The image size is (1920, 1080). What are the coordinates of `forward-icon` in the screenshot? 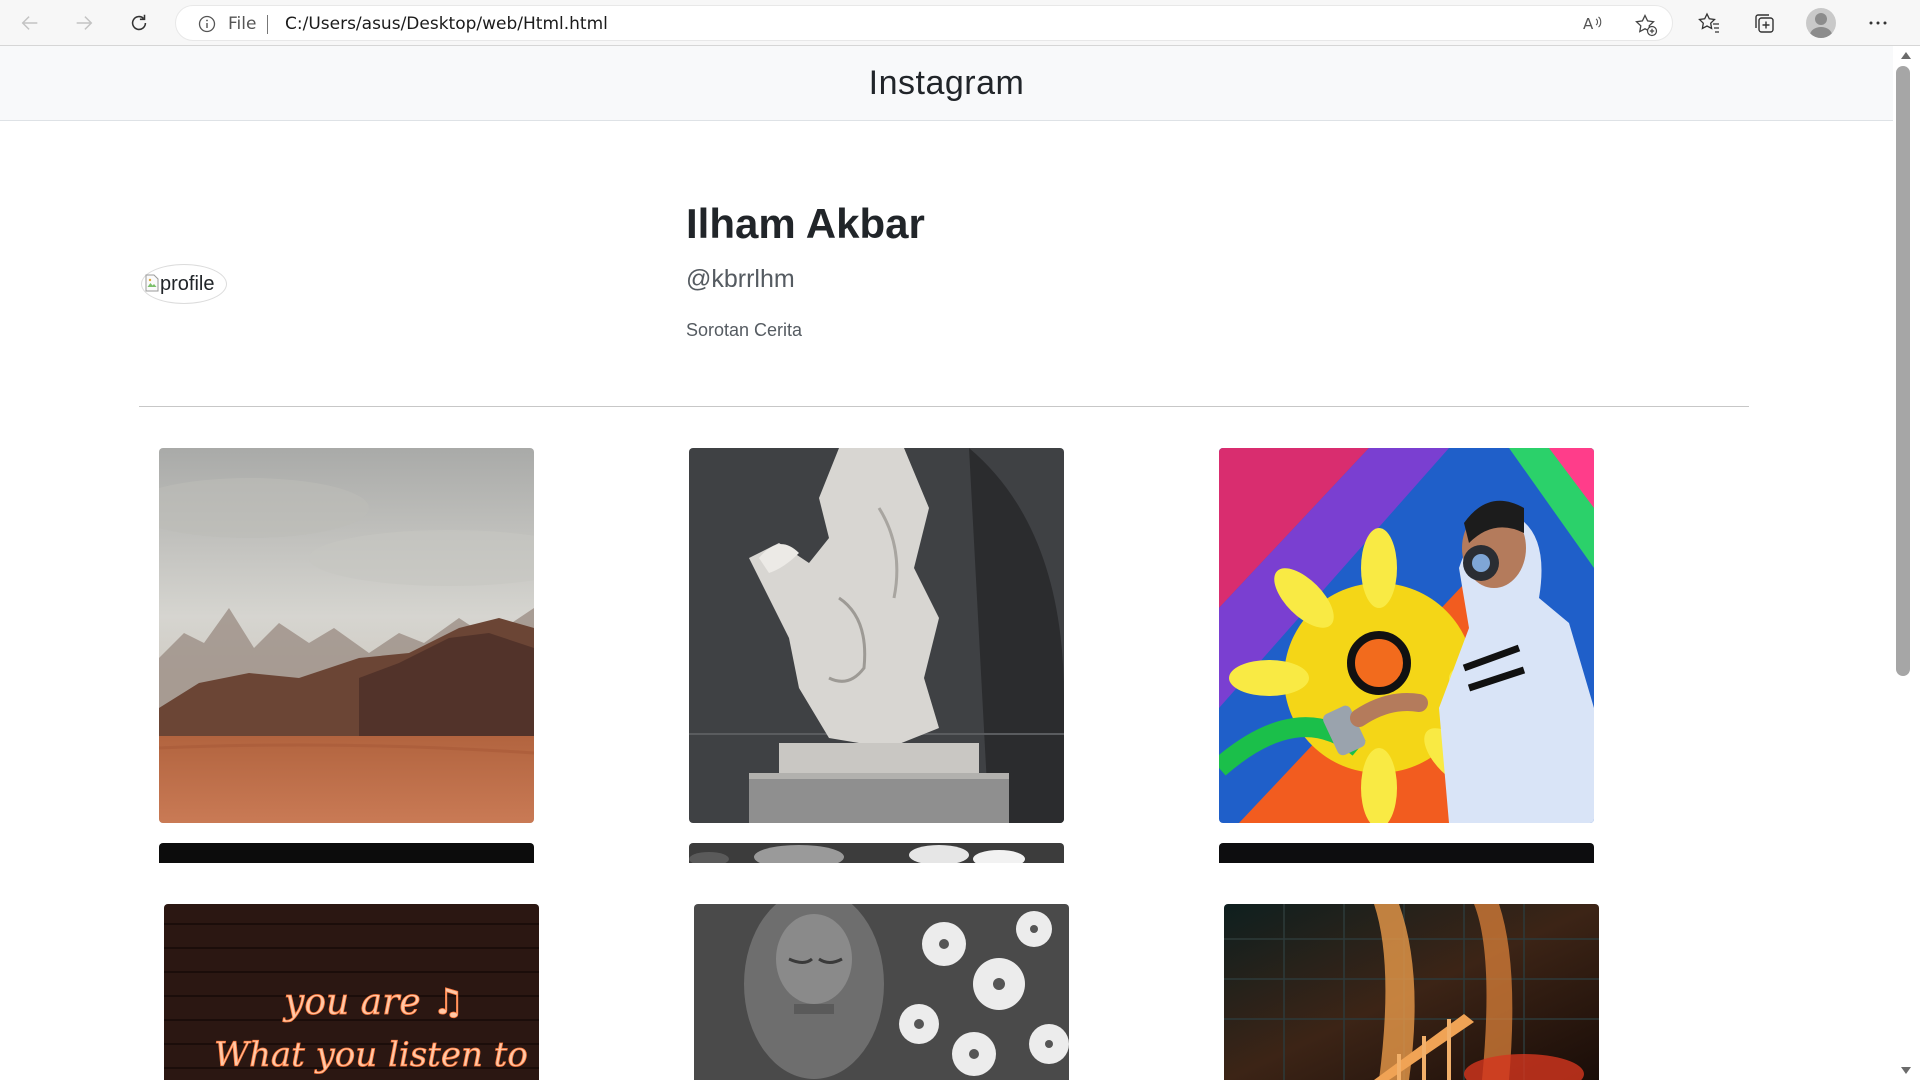 It's located at (84, 23).